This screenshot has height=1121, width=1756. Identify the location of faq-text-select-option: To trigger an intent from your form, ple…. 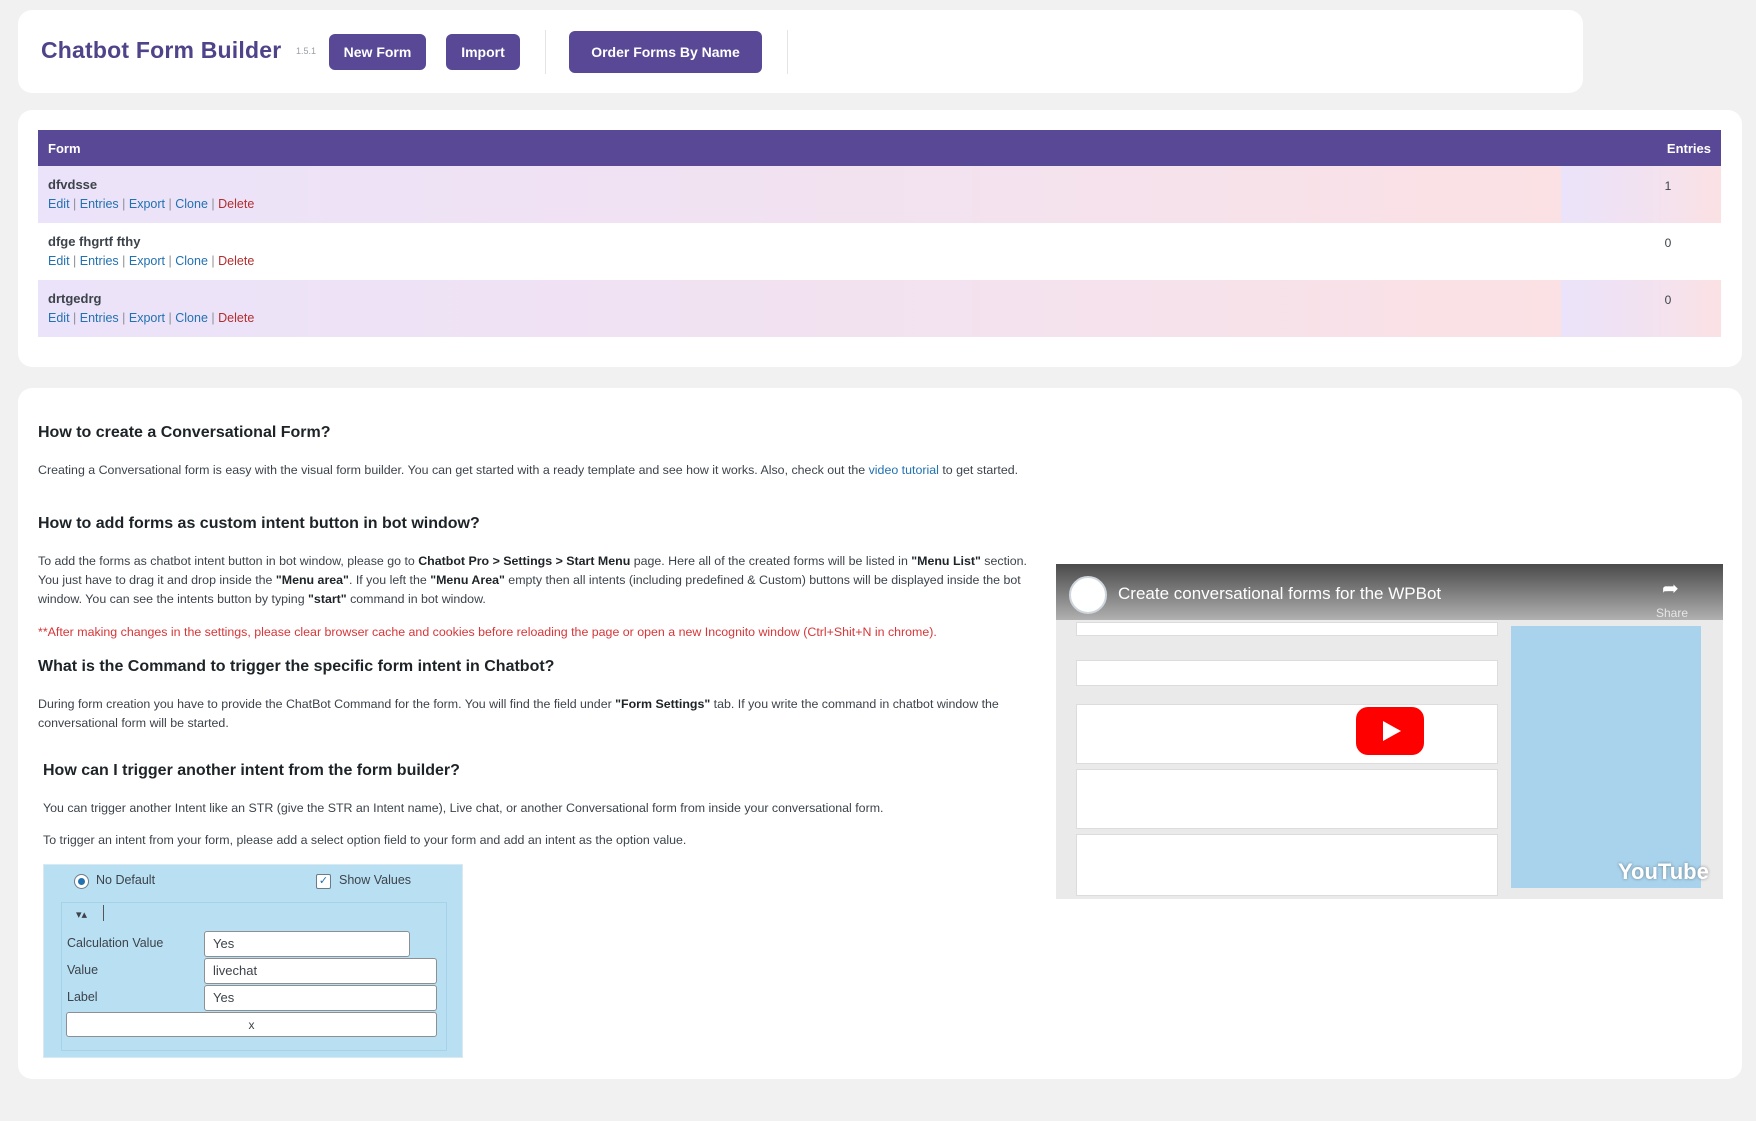
(365, 840).